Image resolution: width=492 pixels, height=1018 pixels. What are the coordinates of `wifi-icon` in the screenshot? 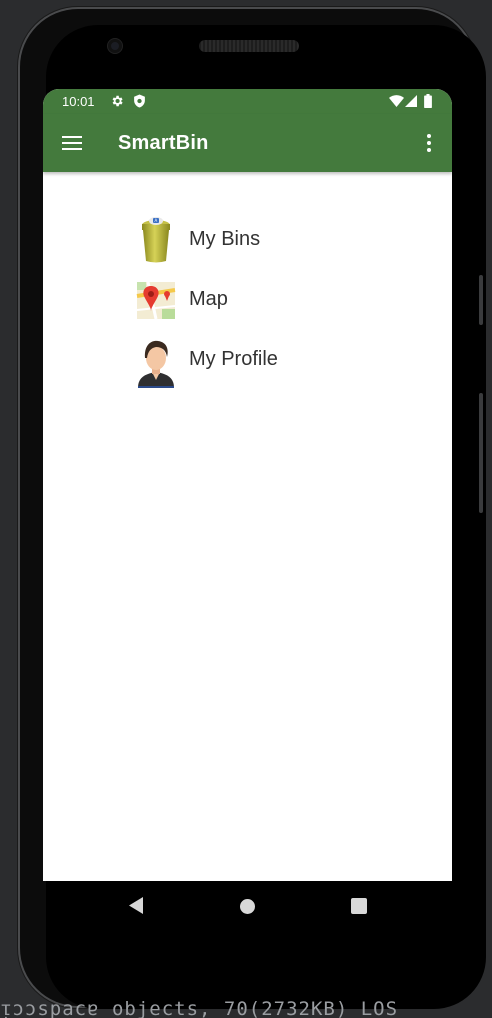 It's located at (396, 102).